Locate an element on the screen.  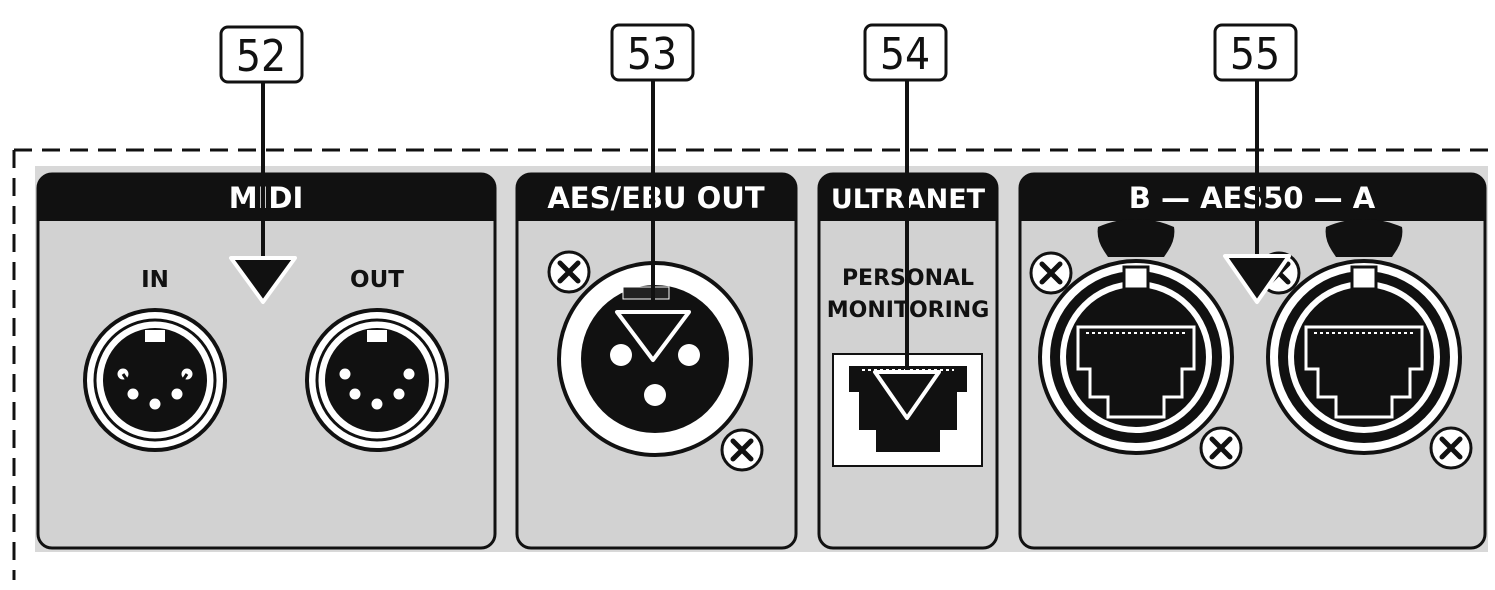
callout-54-number: 54 is located at coordinates (905, 54).